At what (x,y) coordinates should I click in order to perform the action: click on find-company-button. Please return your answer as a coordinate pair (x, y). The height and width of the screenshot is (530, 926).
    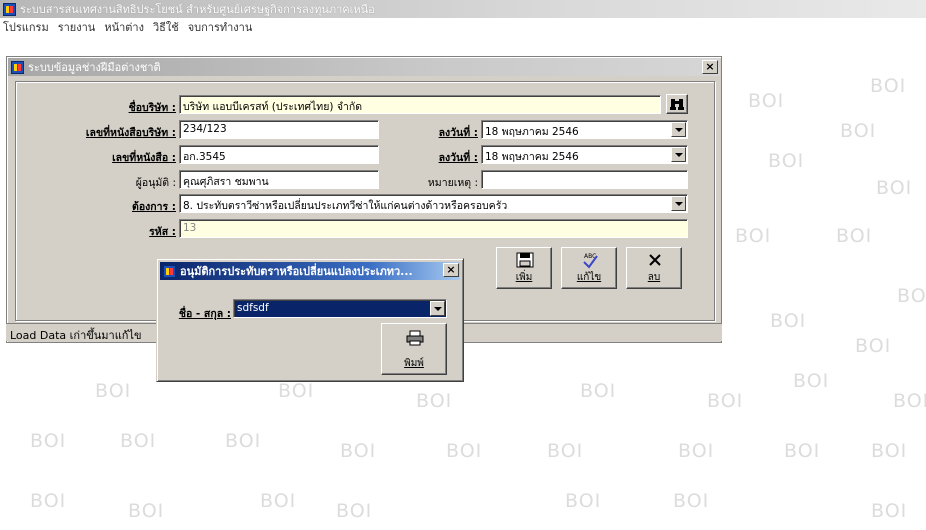
    Looking at the image, I should click on (677, 104).